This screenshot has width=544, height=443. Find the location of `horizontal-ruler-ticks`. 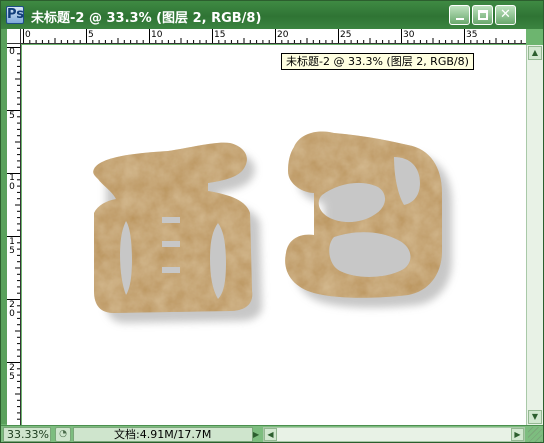

horizontal-ruler-ticks is located at coordinates (272, 36).